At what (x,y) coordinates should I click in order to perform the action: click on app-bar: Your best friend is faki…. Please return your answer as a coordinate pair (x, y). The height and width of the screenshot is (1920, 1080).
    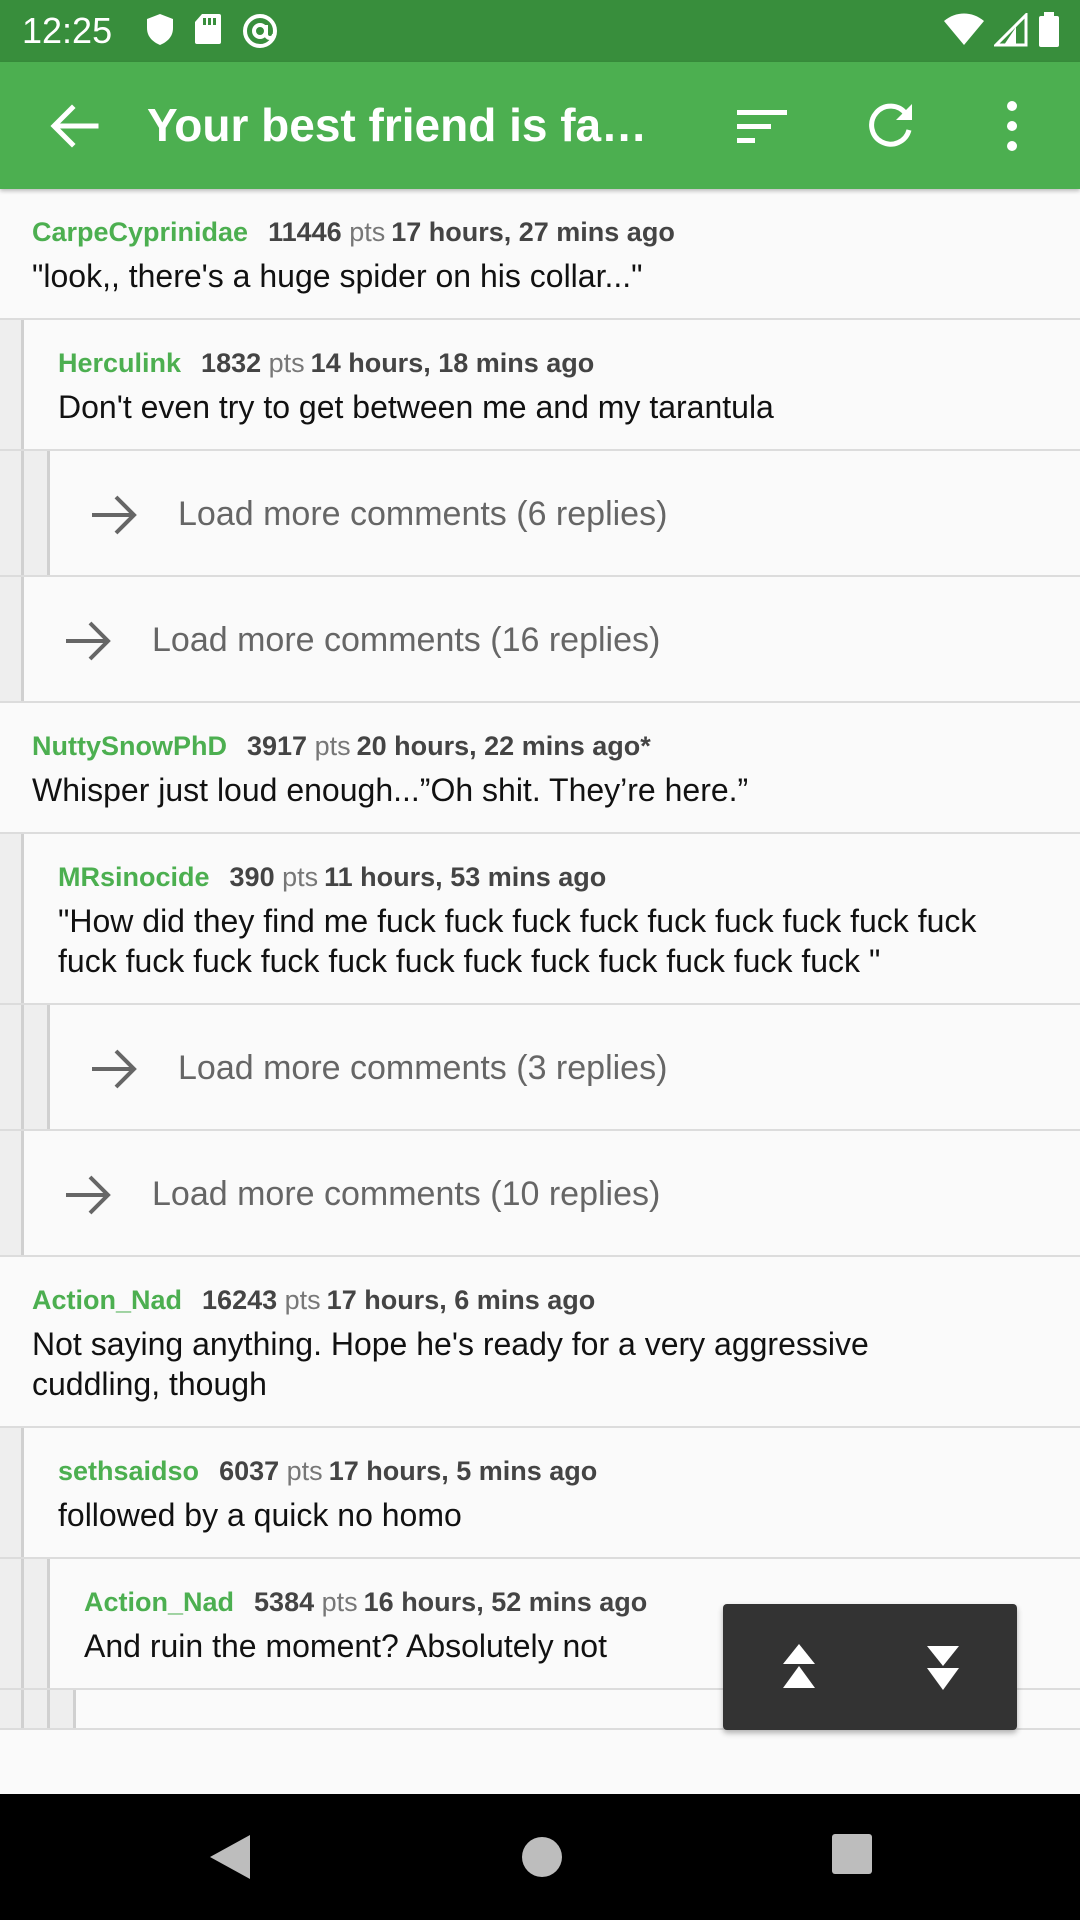
    Looking at the image, I should click on (540, 125).